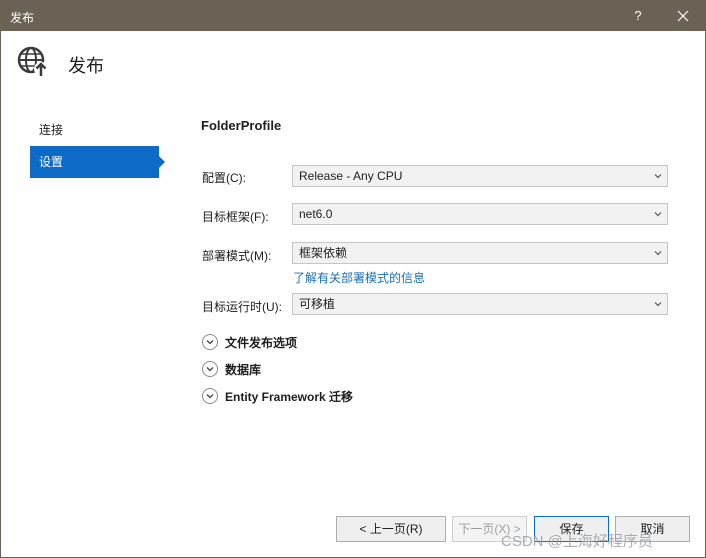  Describe the element at coordinates (224, 178) in the screenshot. I see `config-label: 配置(C):` at that location.